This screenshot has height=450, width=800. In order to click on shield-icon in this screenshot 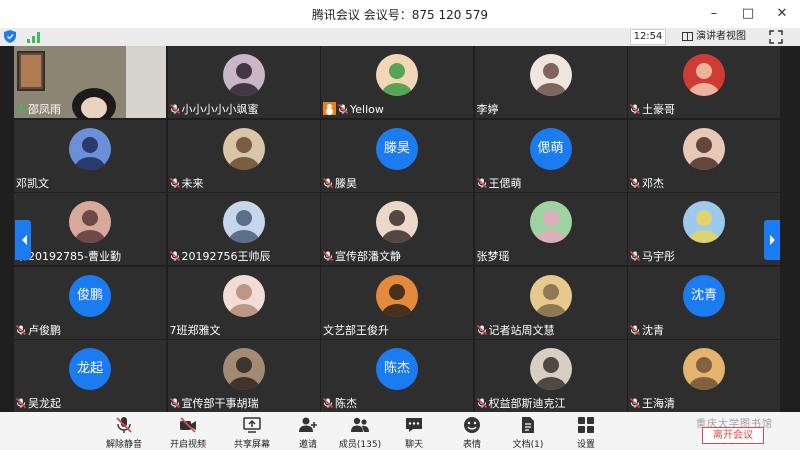, I will do `click(10, 36)`.